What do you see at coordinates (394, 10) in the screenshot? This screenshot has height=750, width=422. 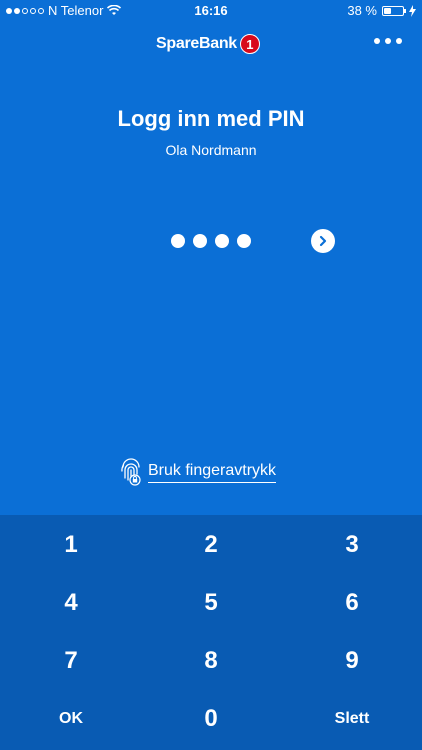 I see `battery-icon` at bounding box center [394, 10].